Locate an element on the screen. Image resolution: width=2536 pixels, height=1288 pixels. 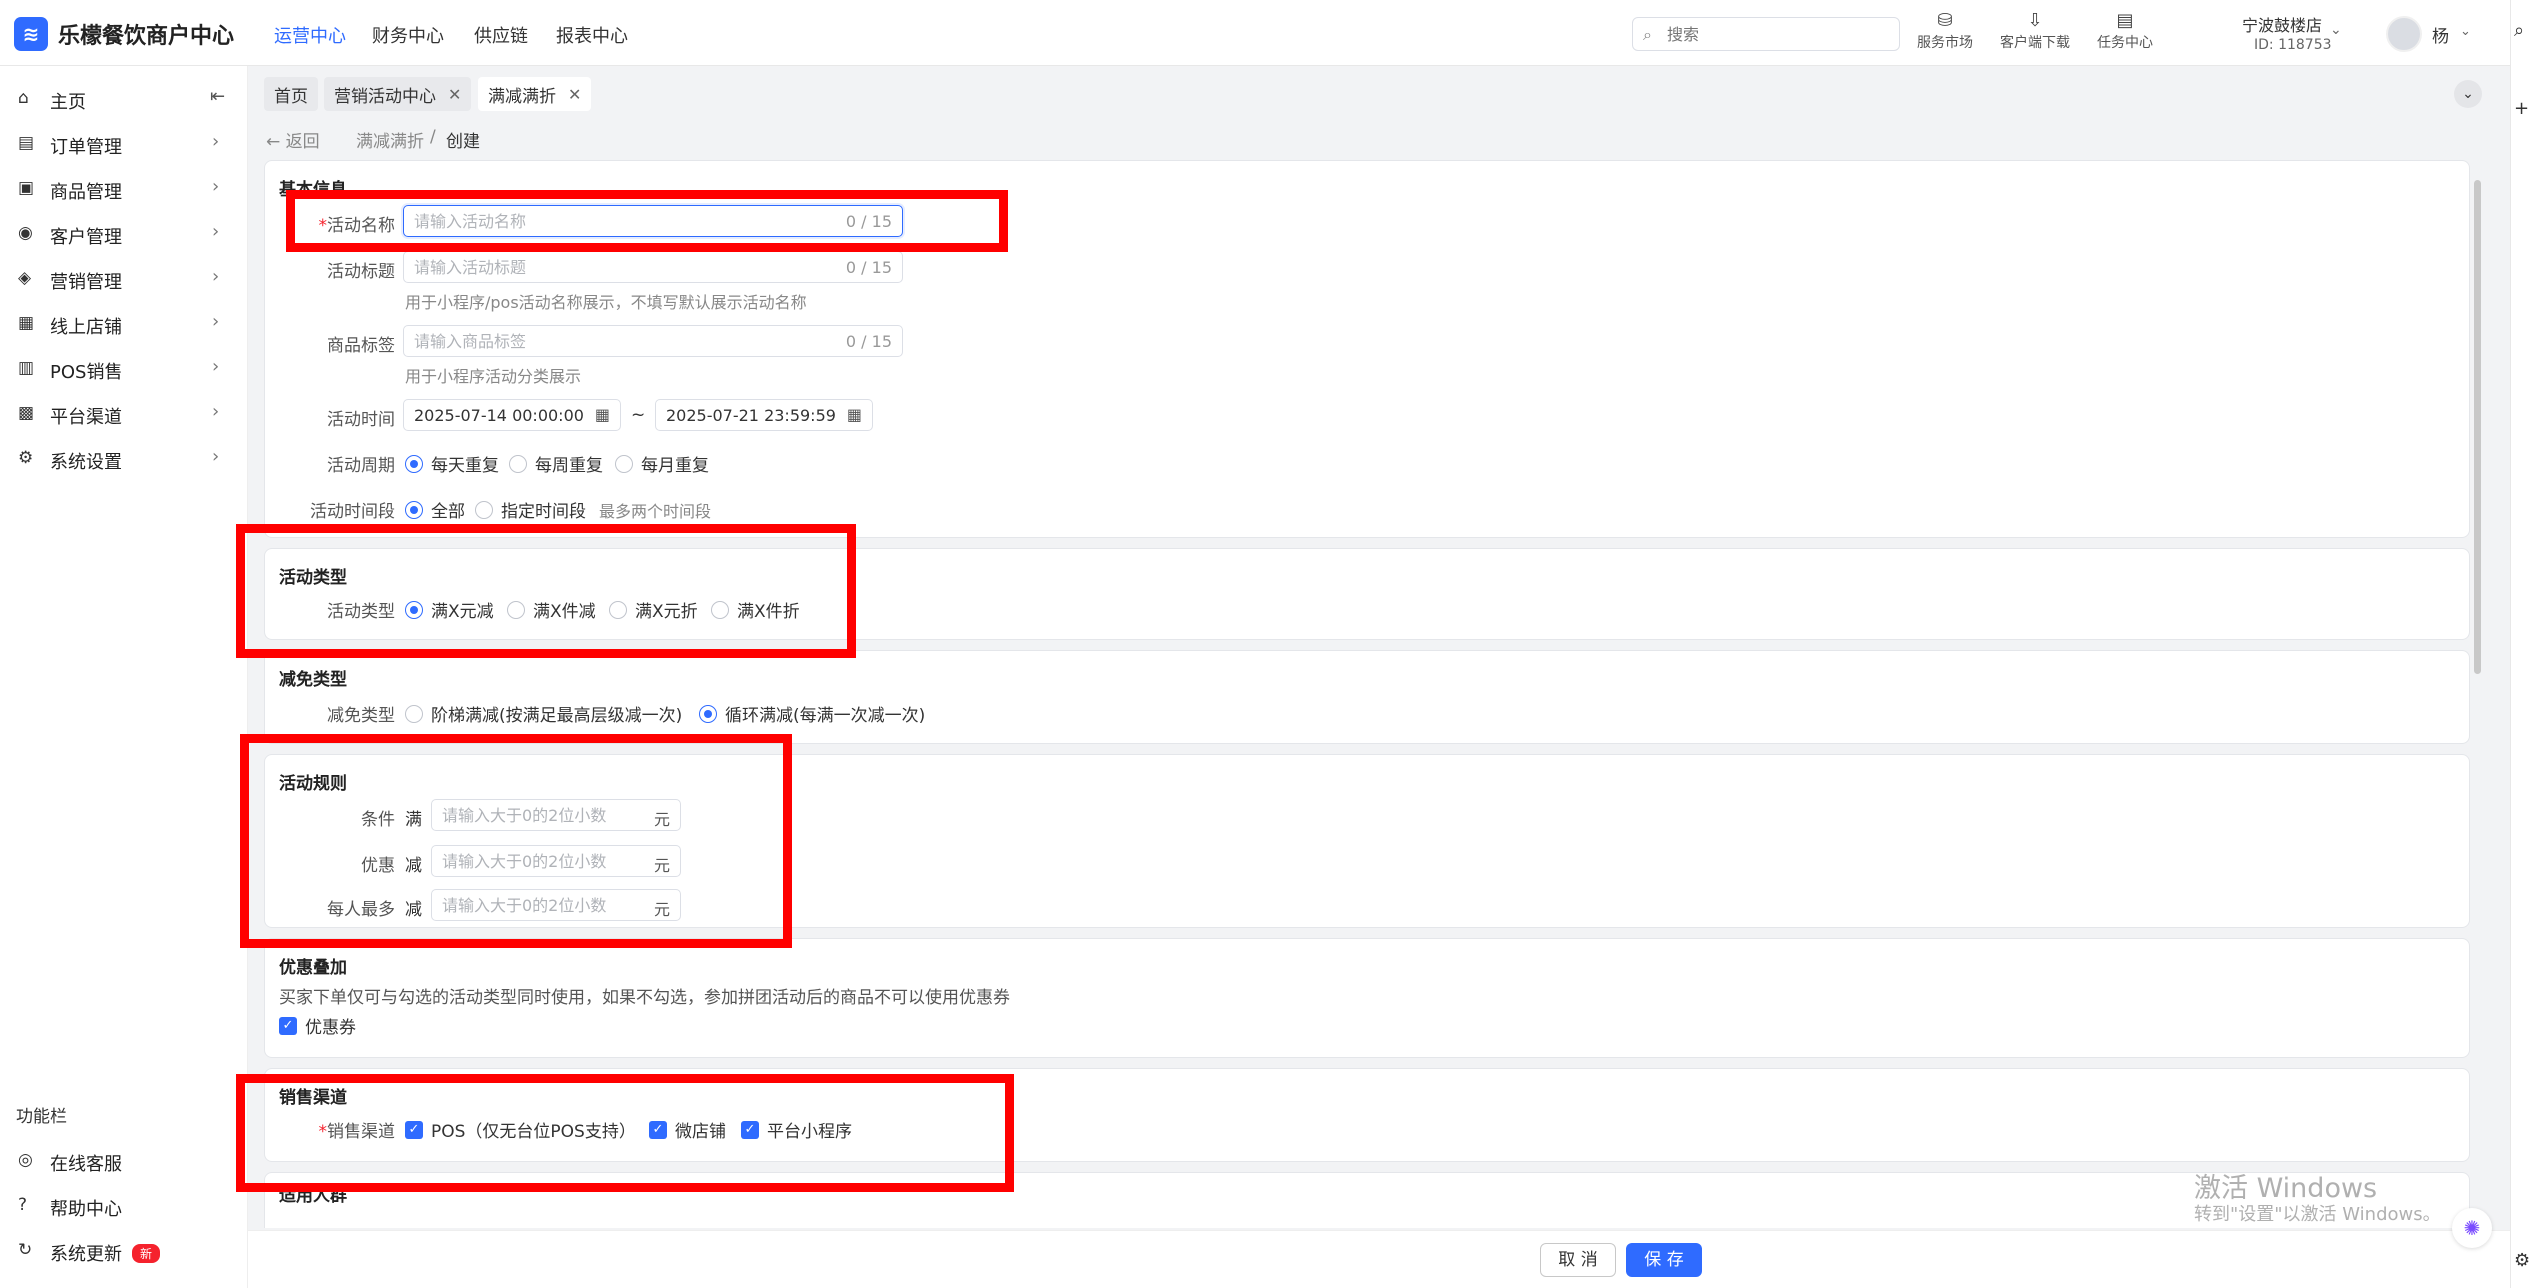
help-text: 最多两个时间段 is located at coordinates (655, 511).